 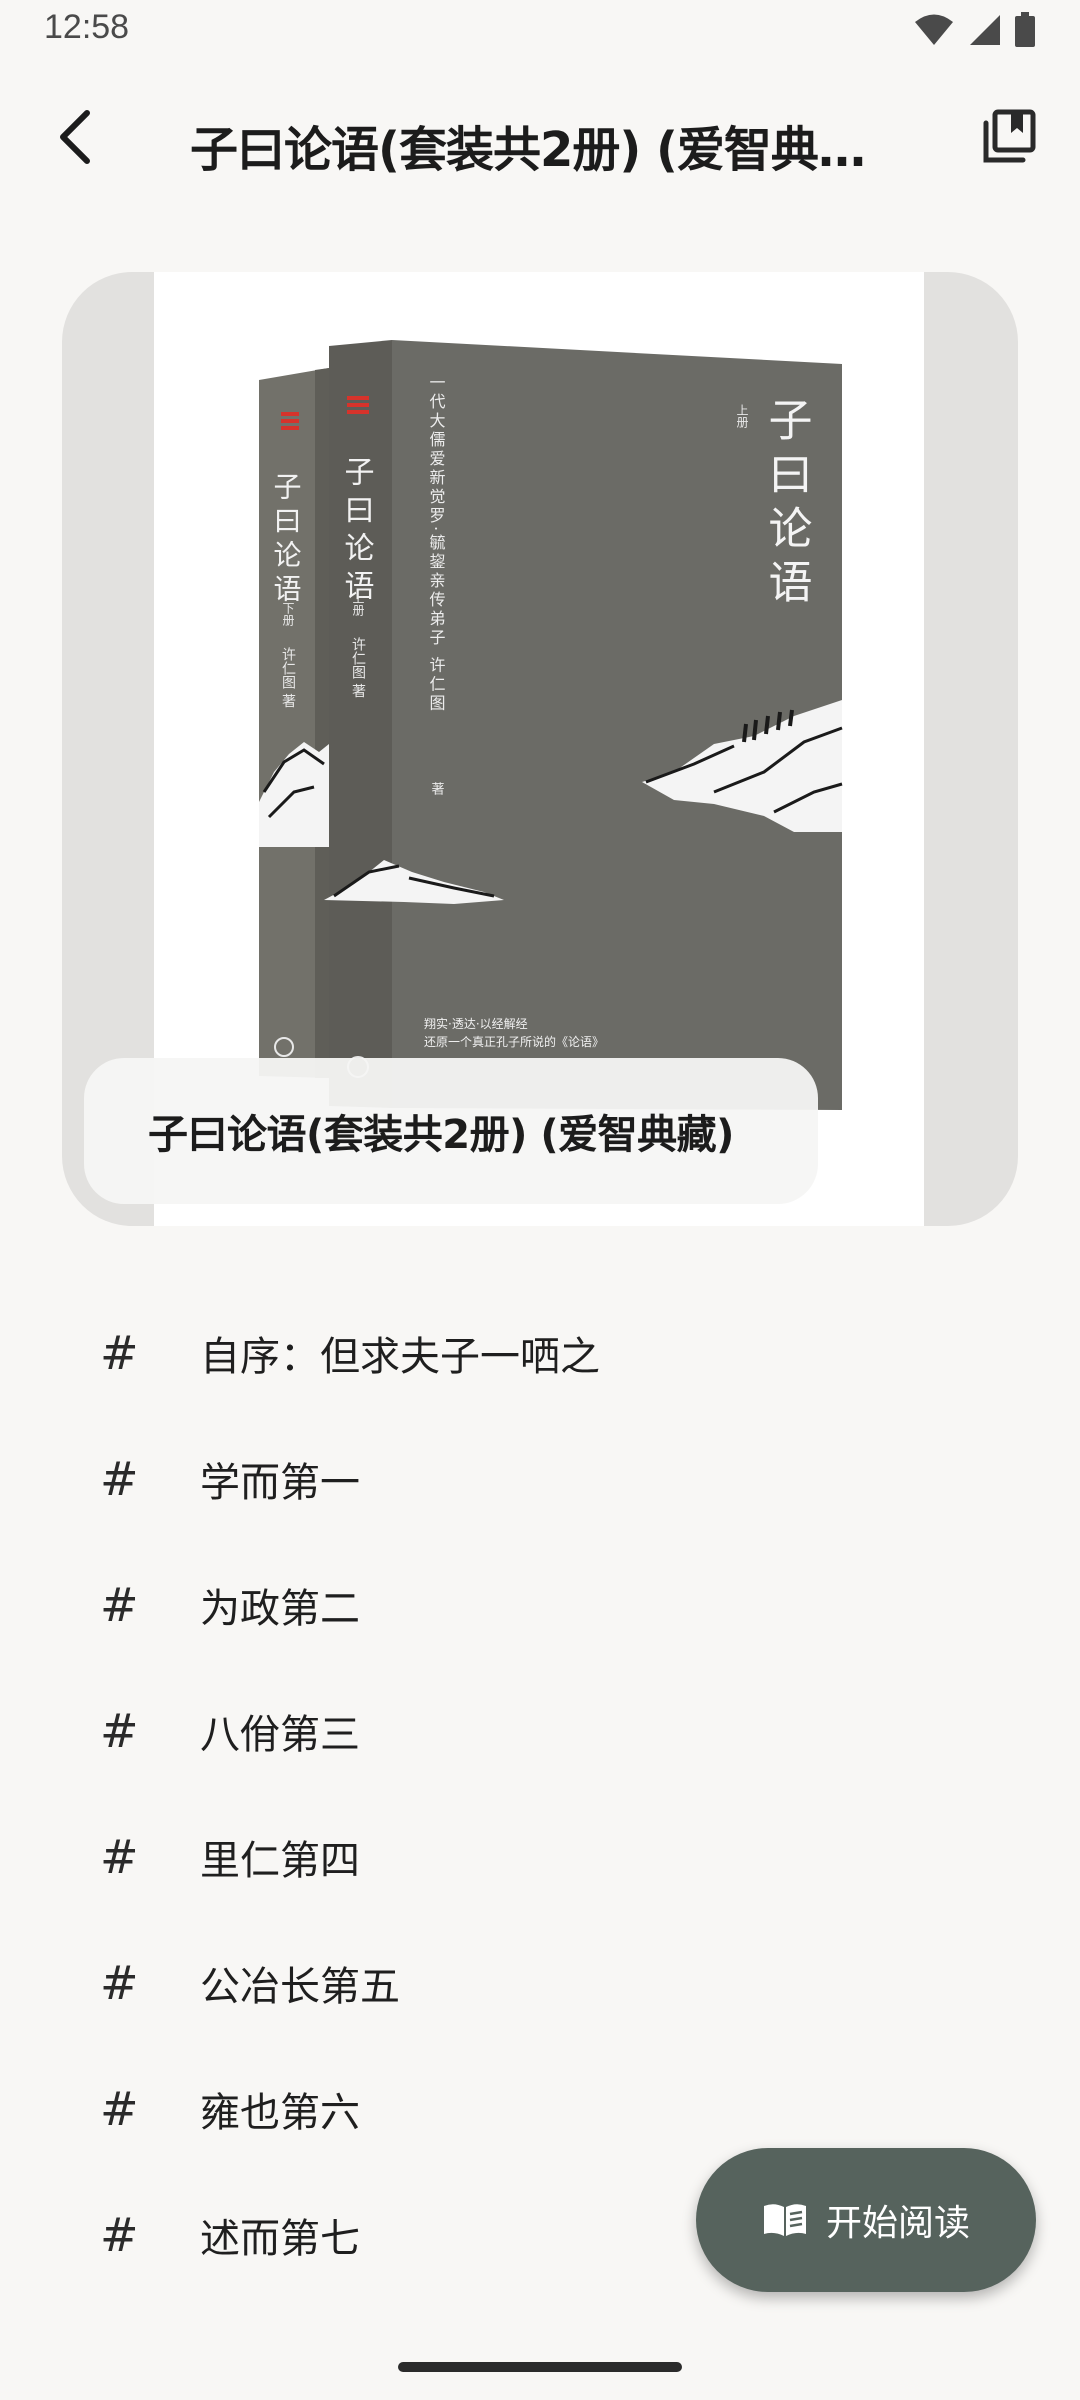 I want to click on chapter-item: # 公冶长第五, so click(x=540, y=1983).